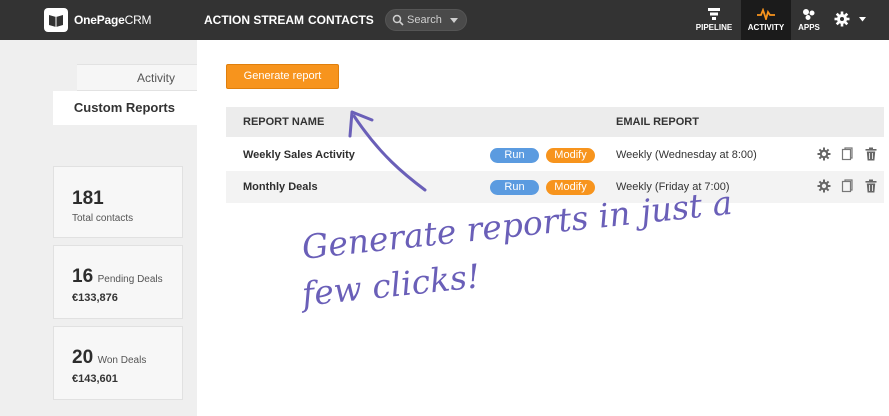  I want to click on report-name: Monthly Deals, so click(280, 187).